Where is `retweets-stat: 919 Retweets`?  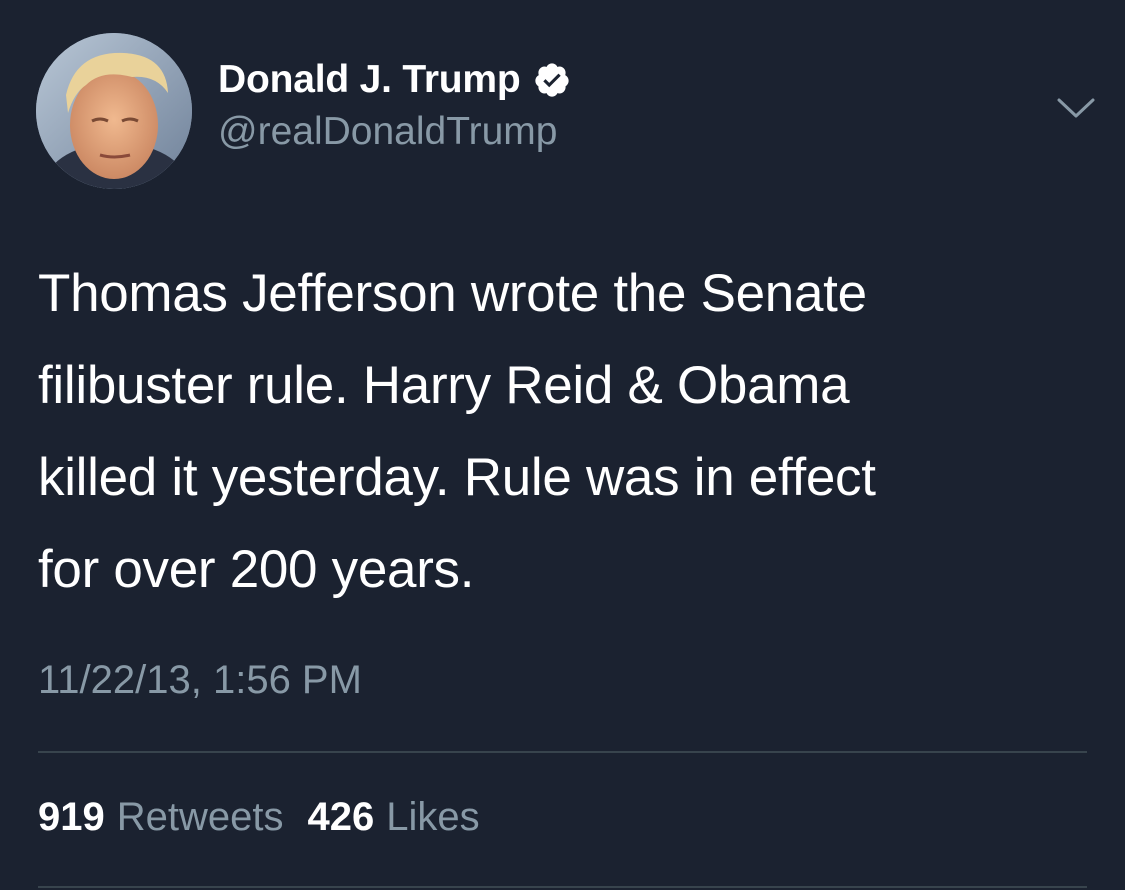 retweets-stat: 919 Retweets is located at coordinates (161, 817).